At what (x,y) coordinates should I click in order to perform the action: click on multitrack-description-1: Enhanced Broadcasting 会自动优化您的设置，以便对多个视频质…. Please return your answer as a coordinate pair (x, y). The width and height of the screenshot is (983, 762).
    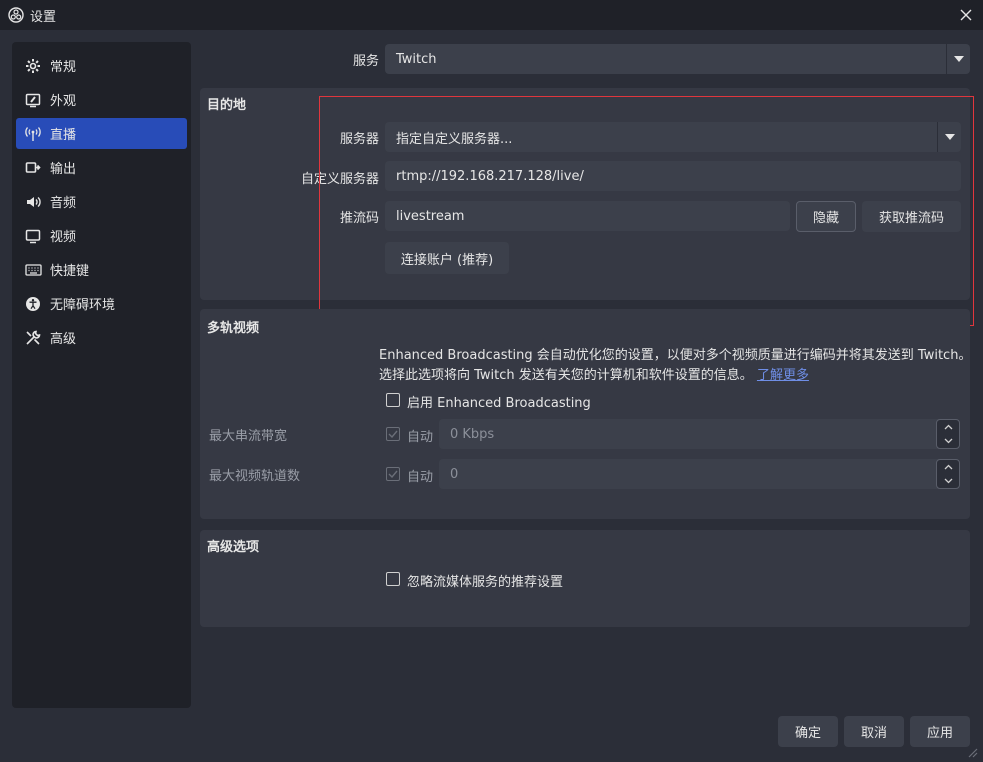
    Looking at the image, I should click on (675, 355).